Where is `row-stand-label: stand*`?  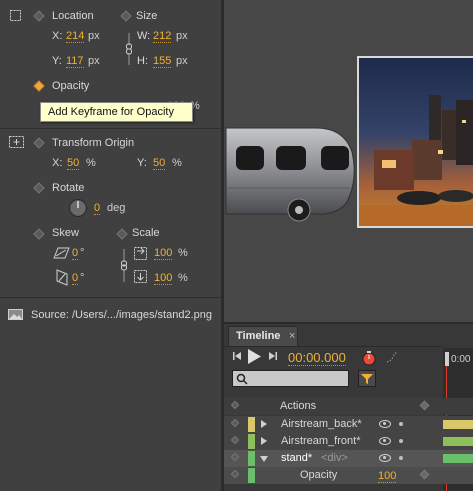
row-stand-label: stand* is located at coordinates (297, 458).